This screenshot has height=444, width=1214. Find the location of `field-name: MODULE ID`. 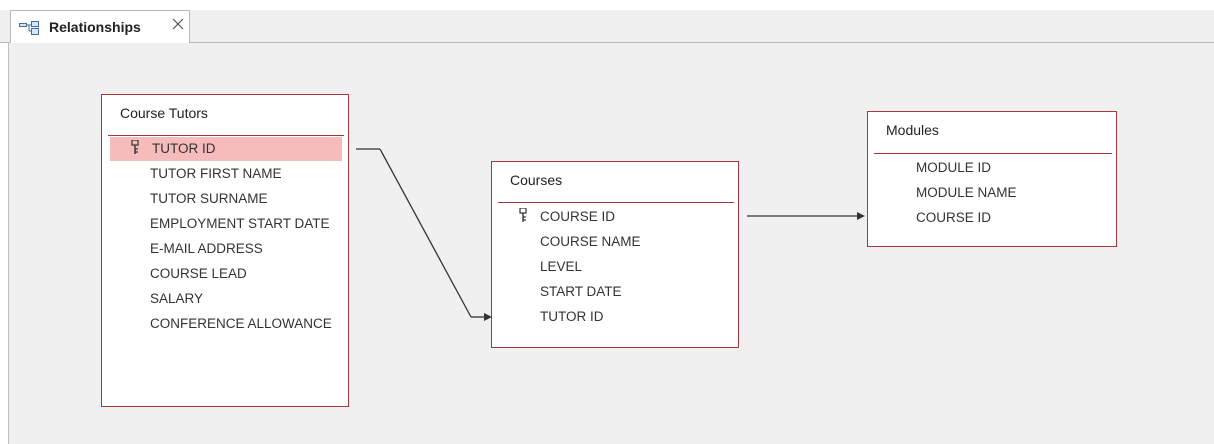

field-name: MODULE ID is located at coordinates (954, 167).